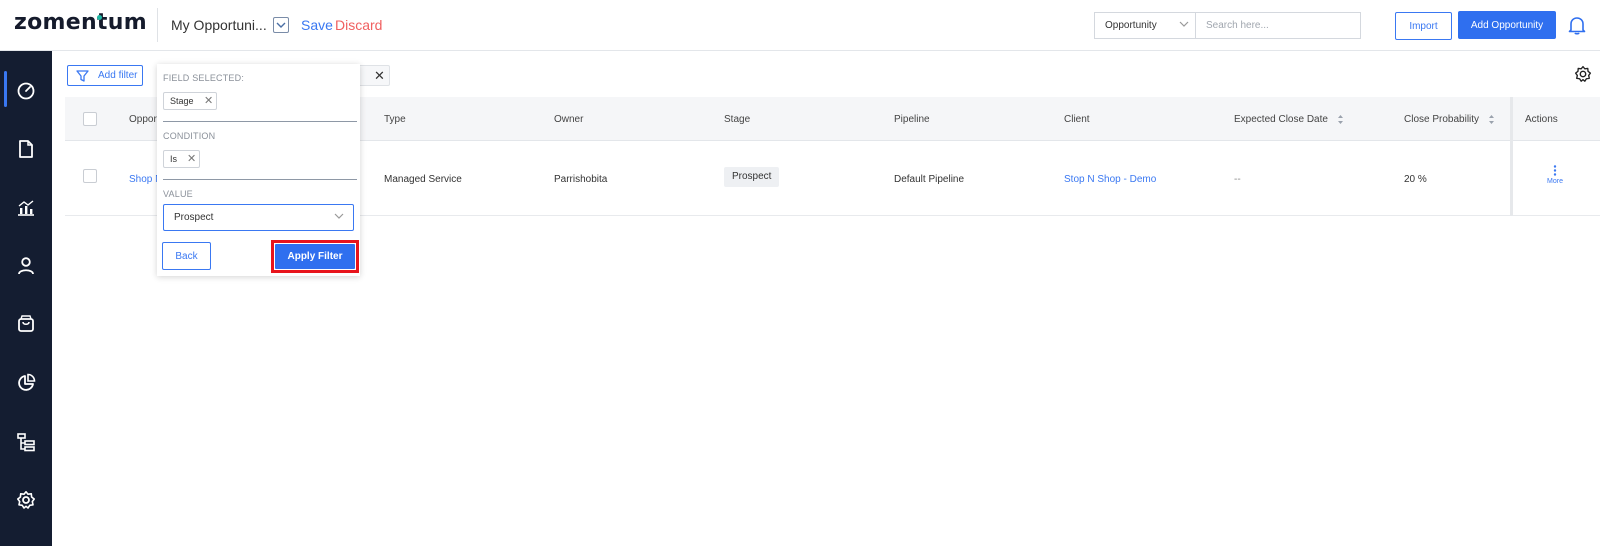  Describe the element at coordinates (157, 25) in the screenshot. I see `header-divider` at that location.